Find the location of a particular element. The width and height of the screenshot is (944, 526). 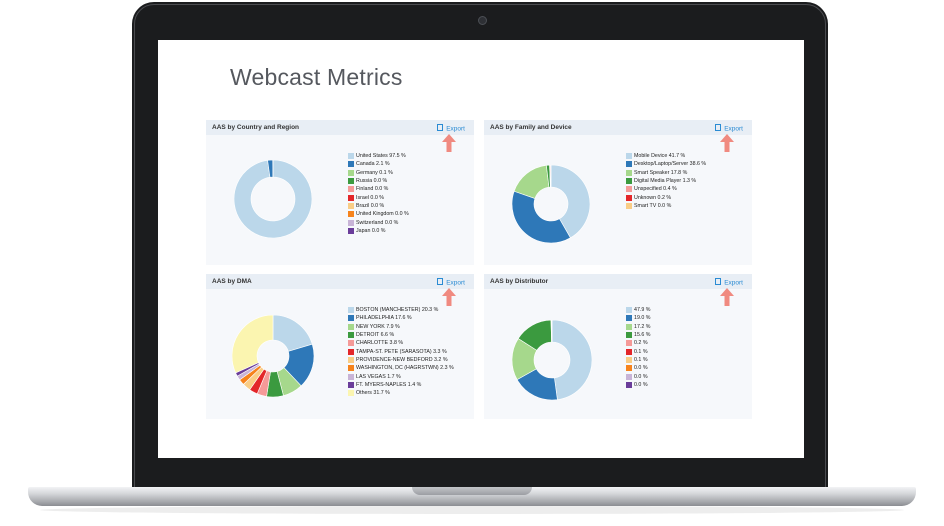

legend-item: United Kingdom 0.0 % is located at coordinates (378, 214).